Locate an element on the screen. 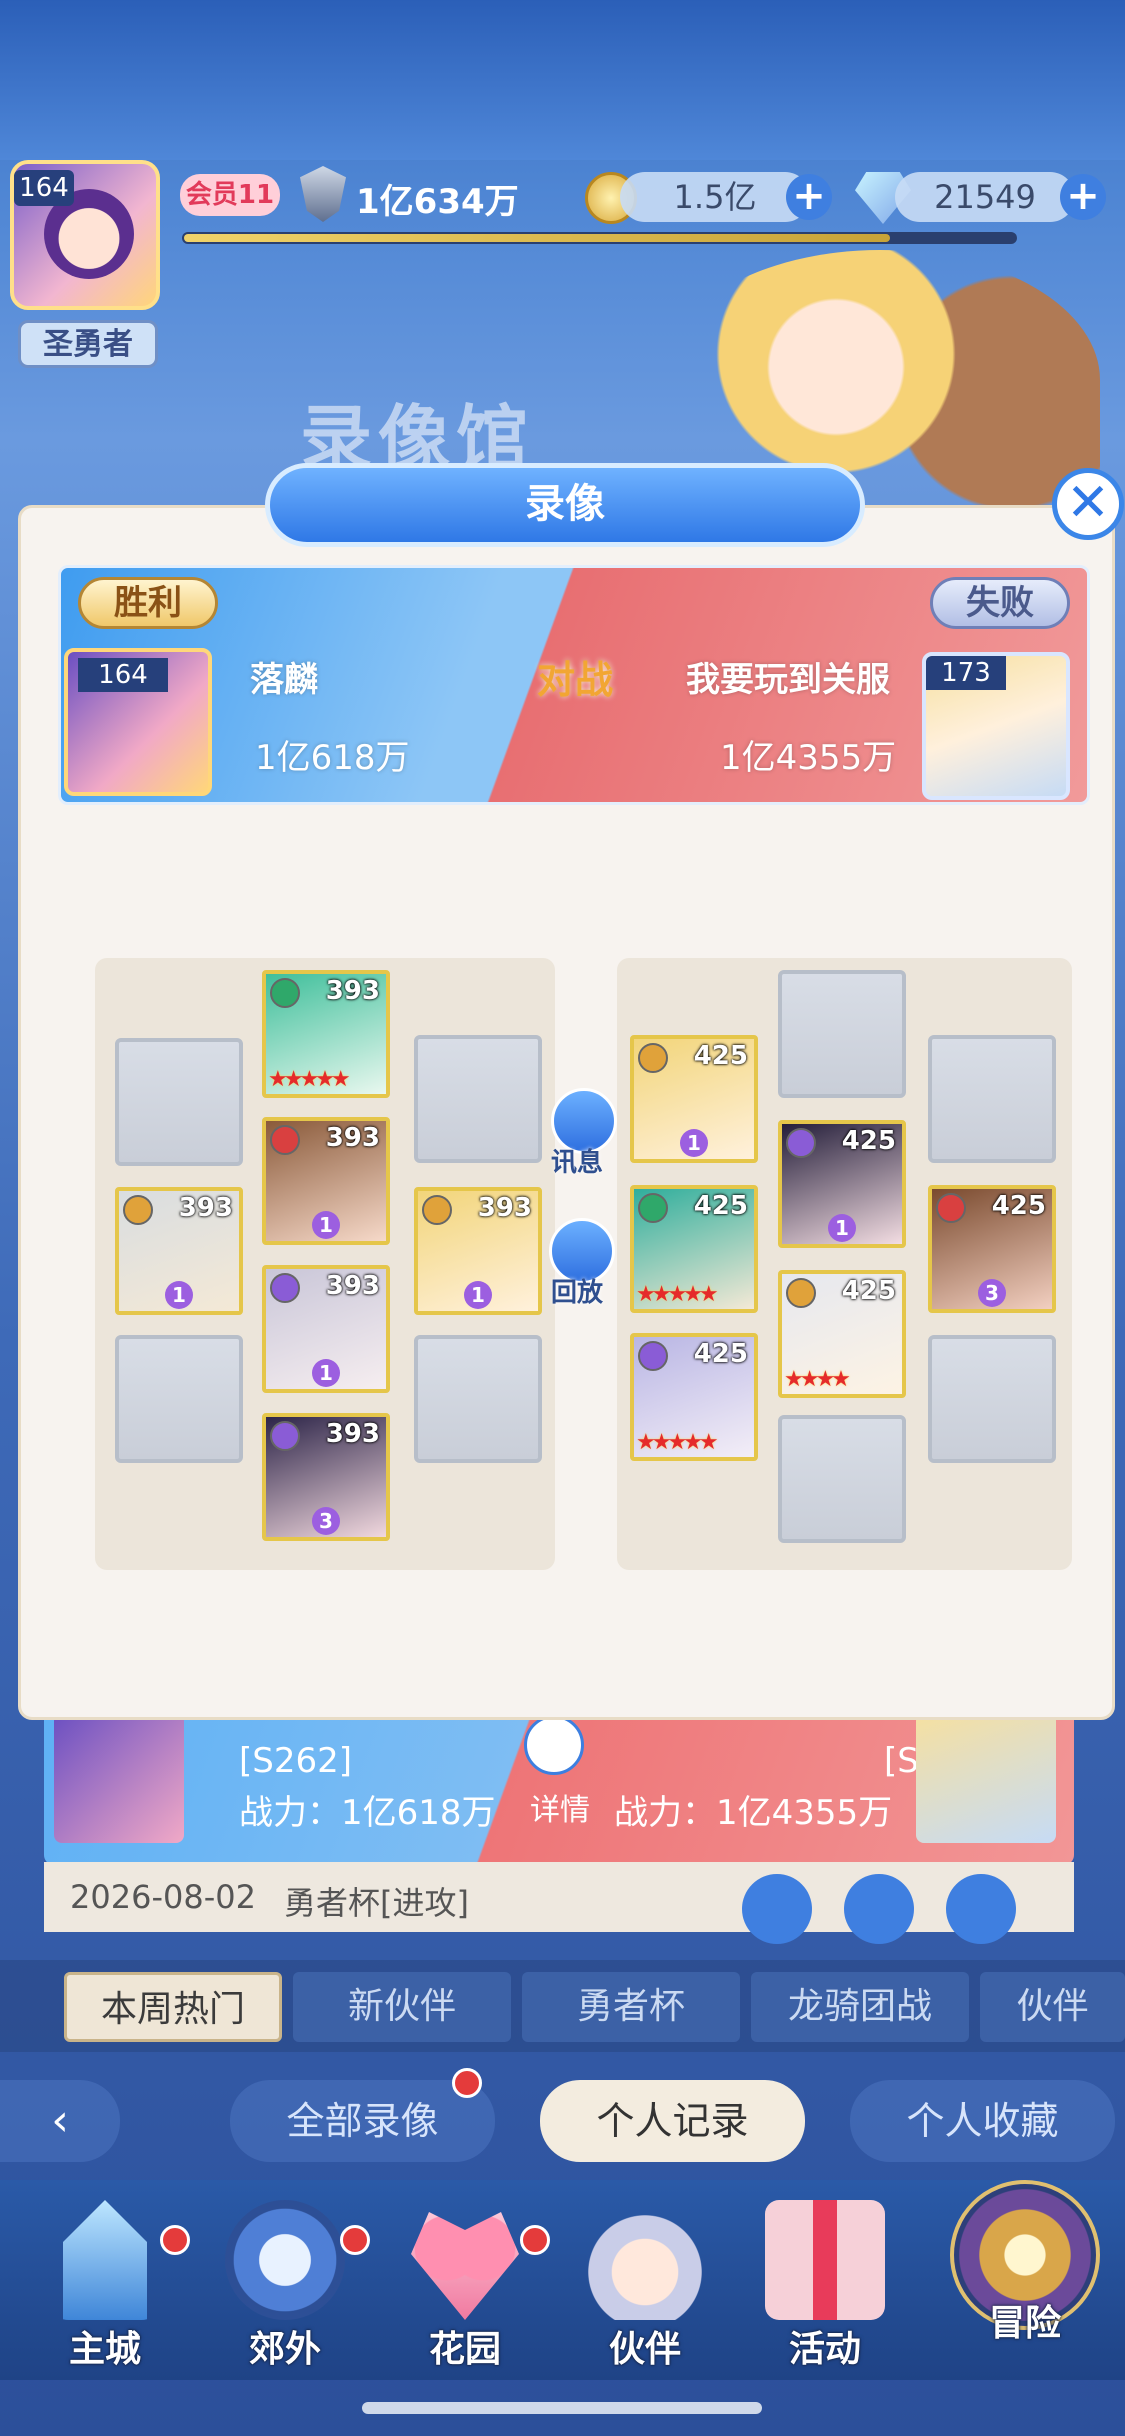 The height and width of the screenshot is (2436, 1125). nav-partner: 伙伴 is located at coordinates (645, 2290).